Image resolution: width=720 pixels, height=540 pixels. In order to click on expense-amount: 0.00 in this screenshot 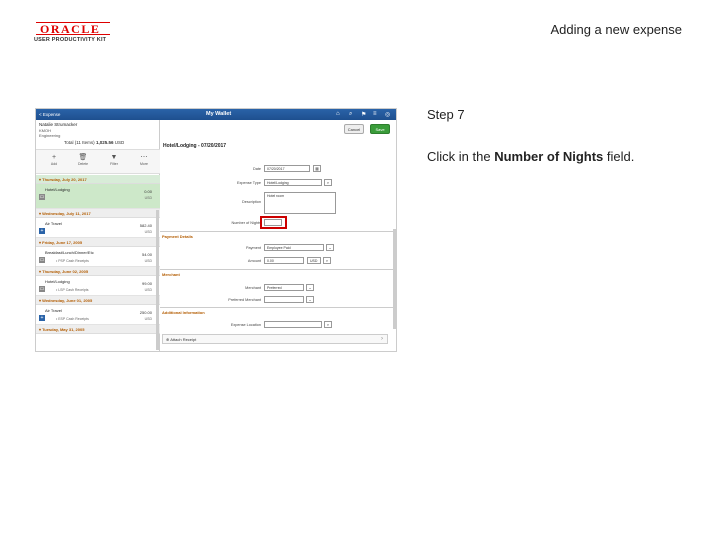, I will do `click(148, 191)`.